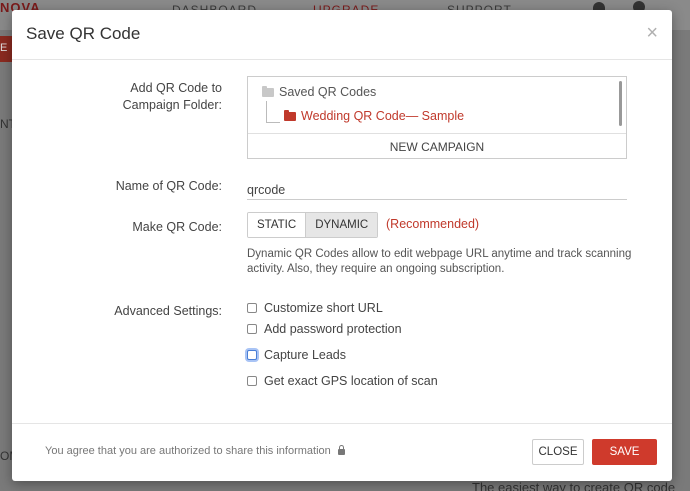 Image resolution: width=690 pixels, height=491 pixels. I want to click on close-icon: ×, so click(652, 33).